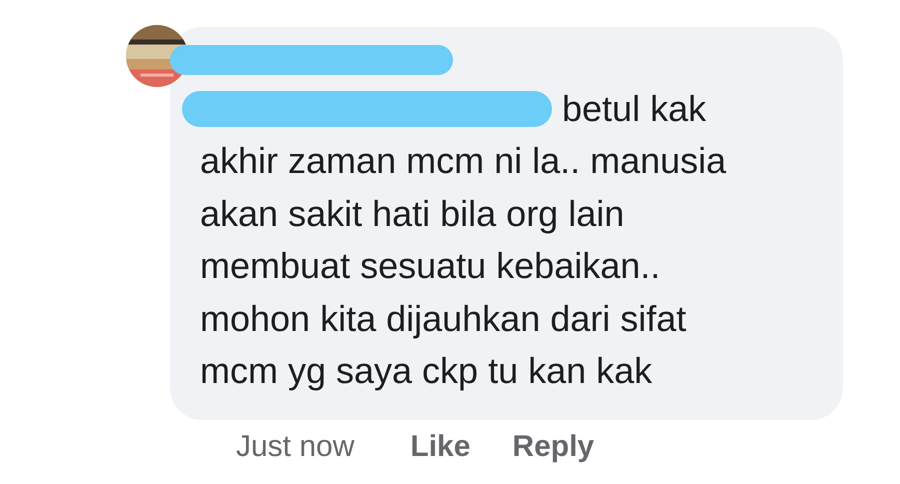  I want to click on timestamp: Just now, so click(295, 447).